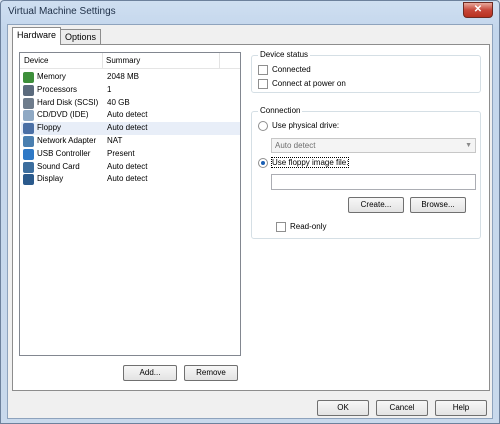 The width and height of the screenshot is (500, 424). I want to click on hard-disk-icon, so click(28, 103).